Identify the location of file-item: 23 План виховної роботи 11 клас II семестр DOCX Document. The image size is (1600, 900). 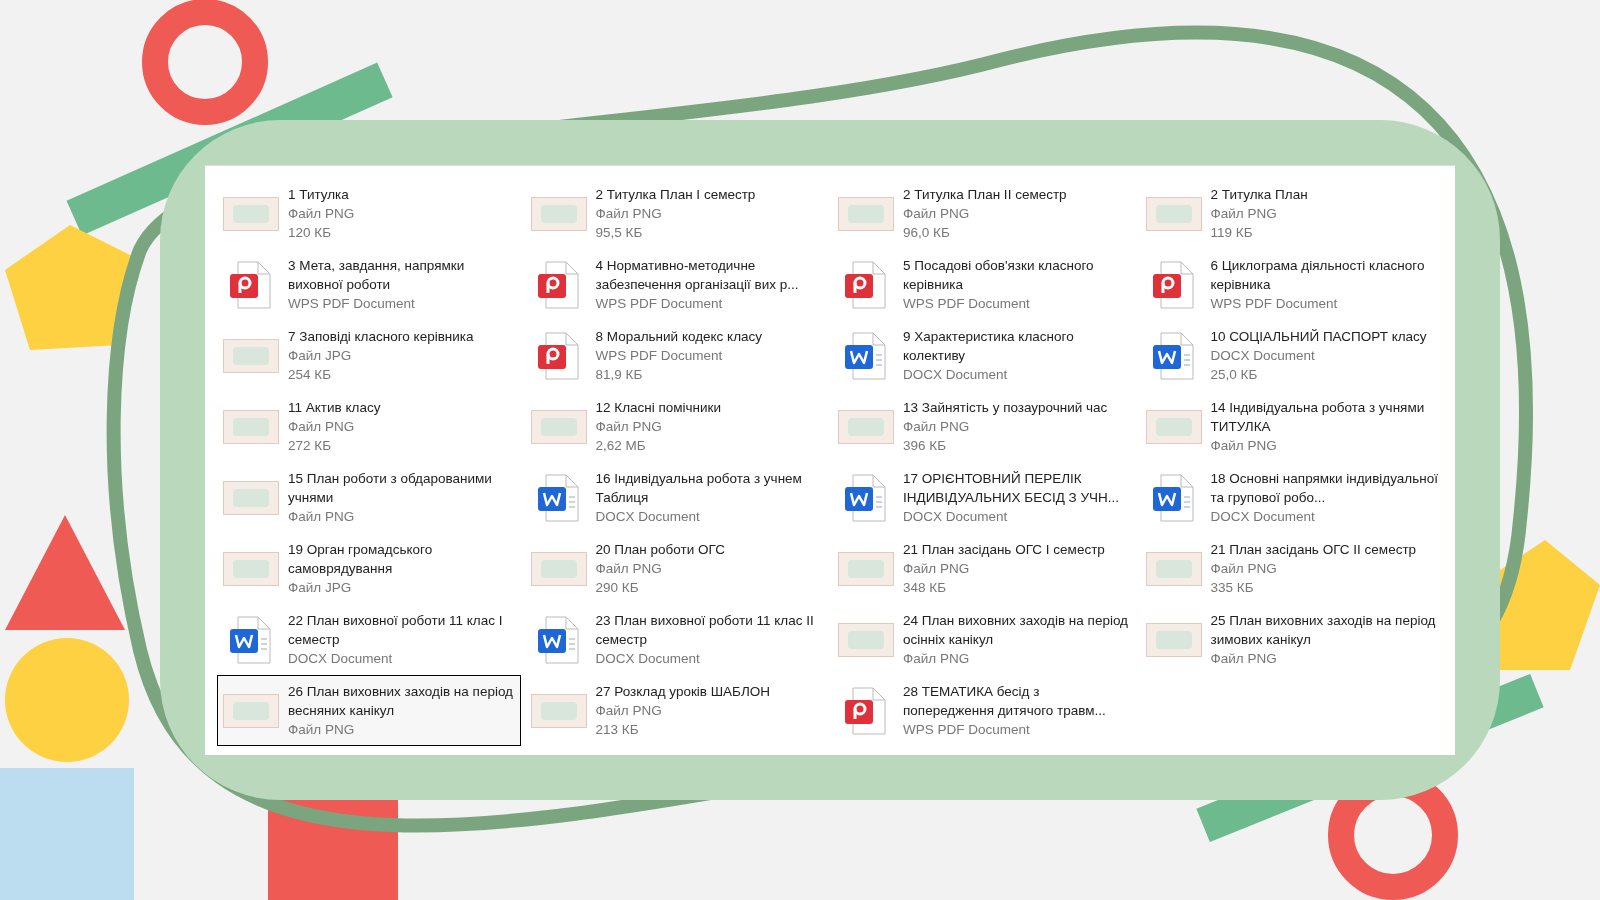
(676, 639).